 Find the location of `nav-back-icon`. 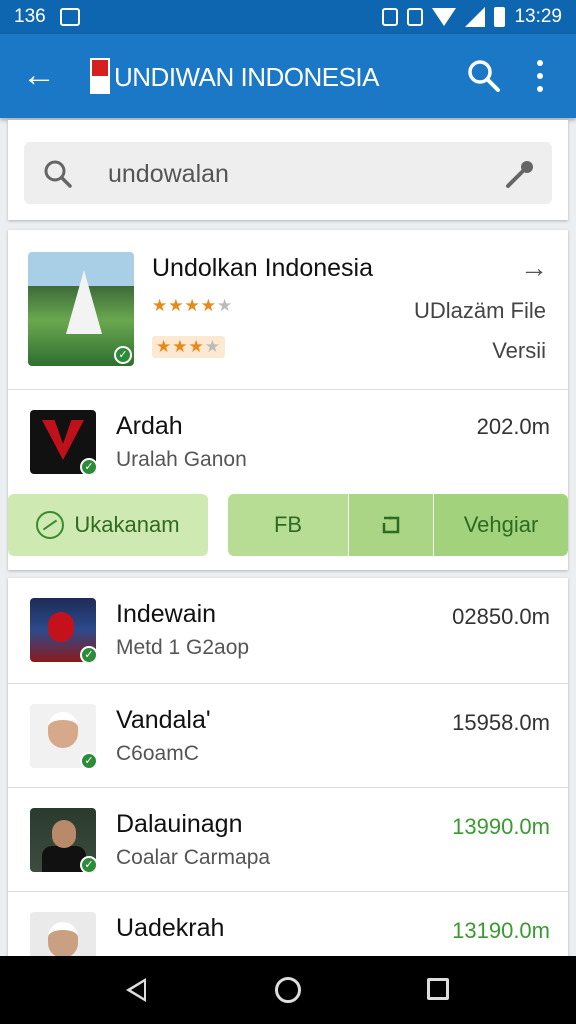

nav-back-icon is located at coordinates (136, 990).